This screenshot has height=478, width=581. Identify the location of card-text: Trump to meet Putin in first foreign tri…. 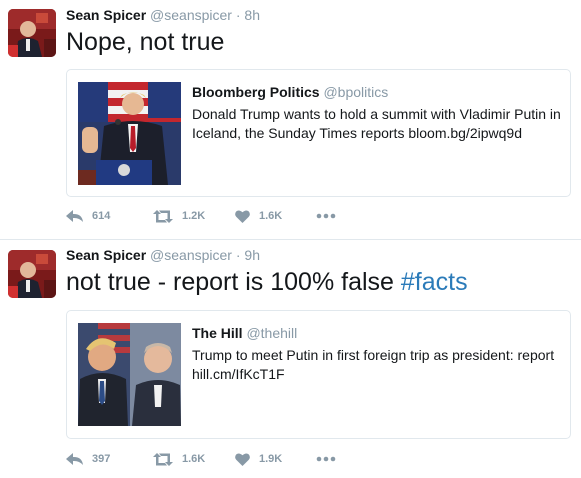
(377, 365).